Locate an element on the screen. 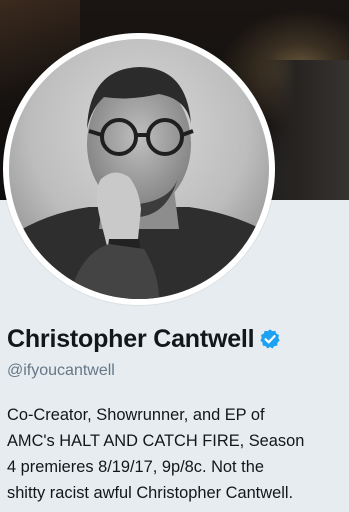 Image resolution: width=349 pixels, height=512 pixels. bio-line: AMC's HALT AND CATCH FIRE, Season is located at coordinates (156, 441).